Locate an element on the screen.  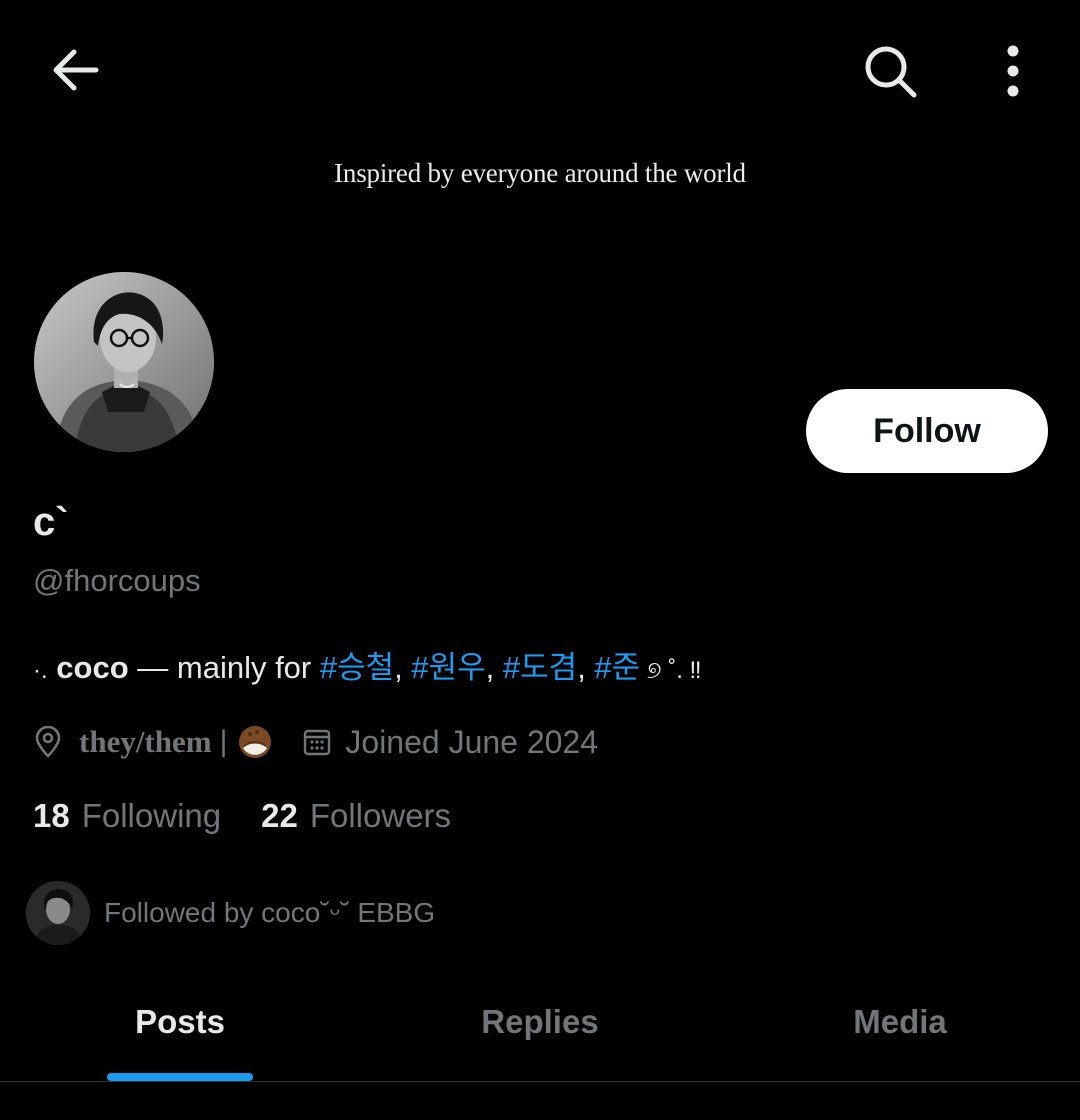
calendar-icon is located at coordinates (317, 742).